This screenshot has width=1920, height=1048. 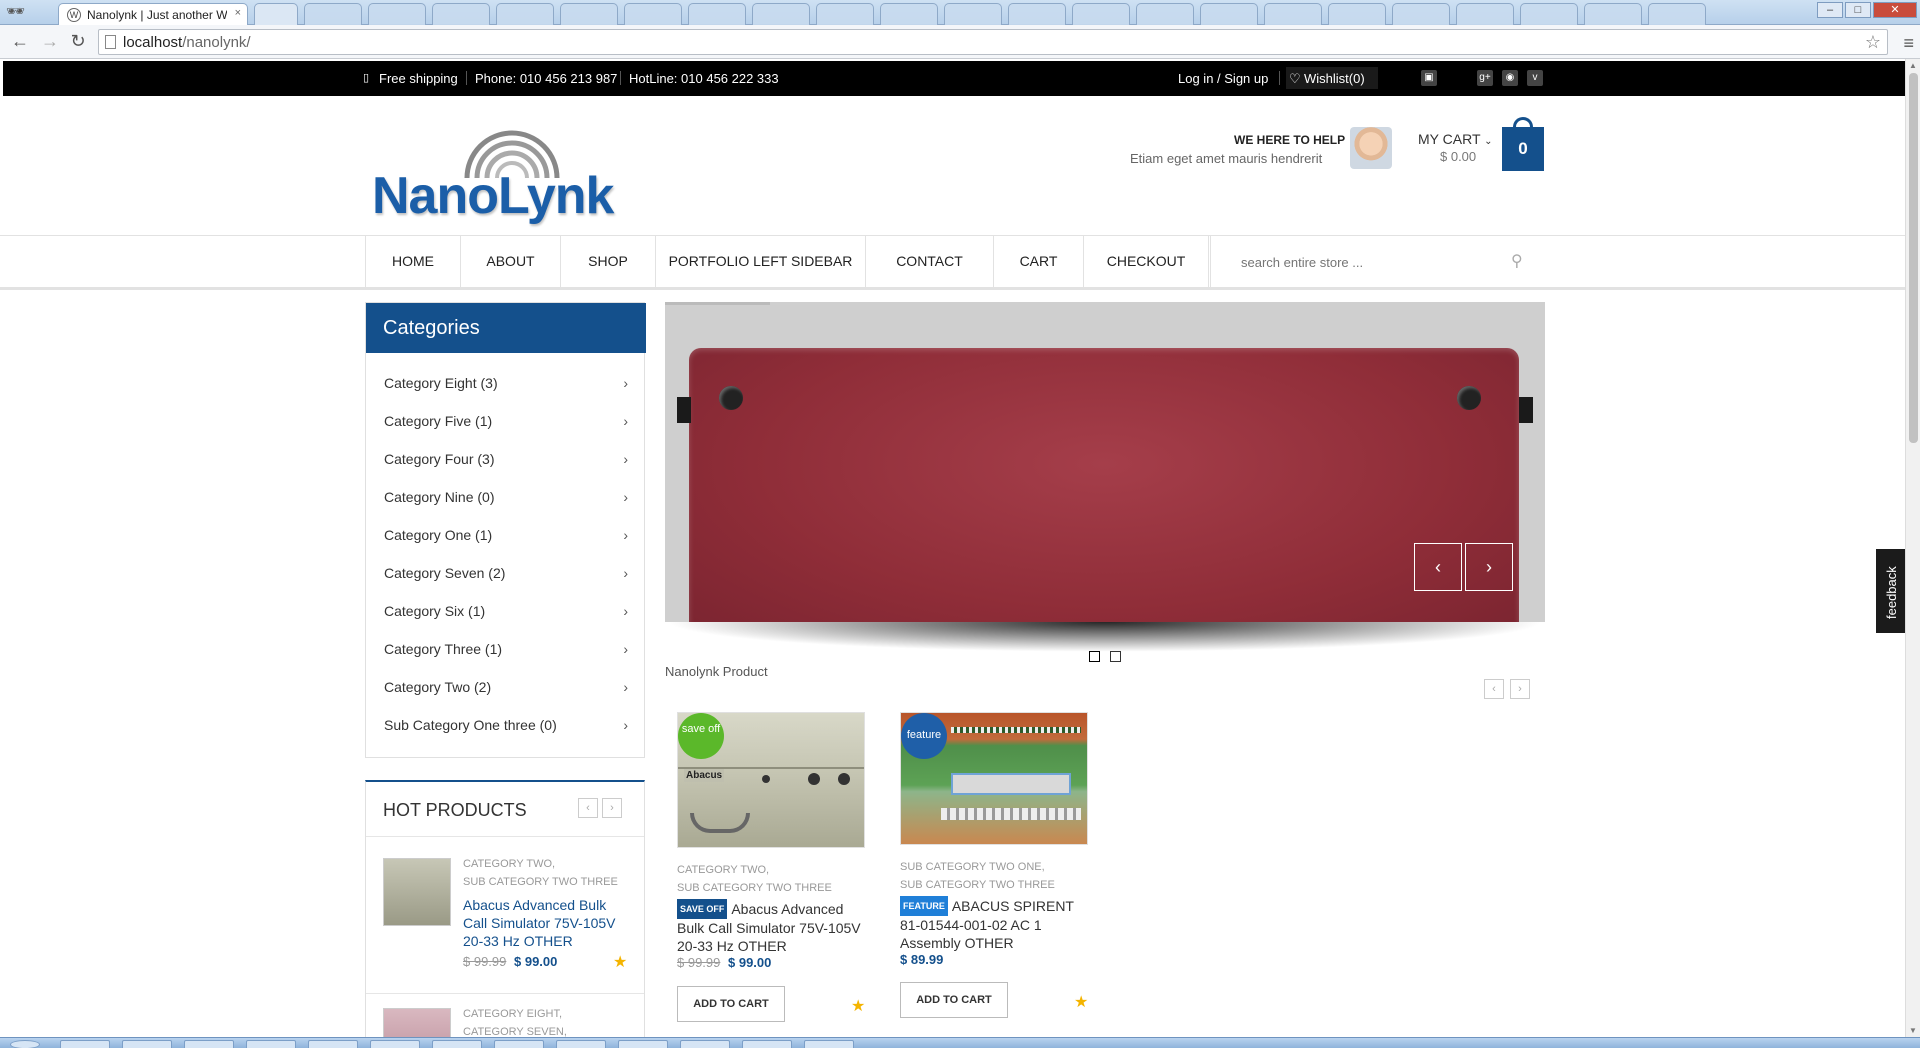 What do you see at coordinates (1485, 78) in the screenshot?
I see `google-plus-icon: g+` at bounding box center [1485, 78].